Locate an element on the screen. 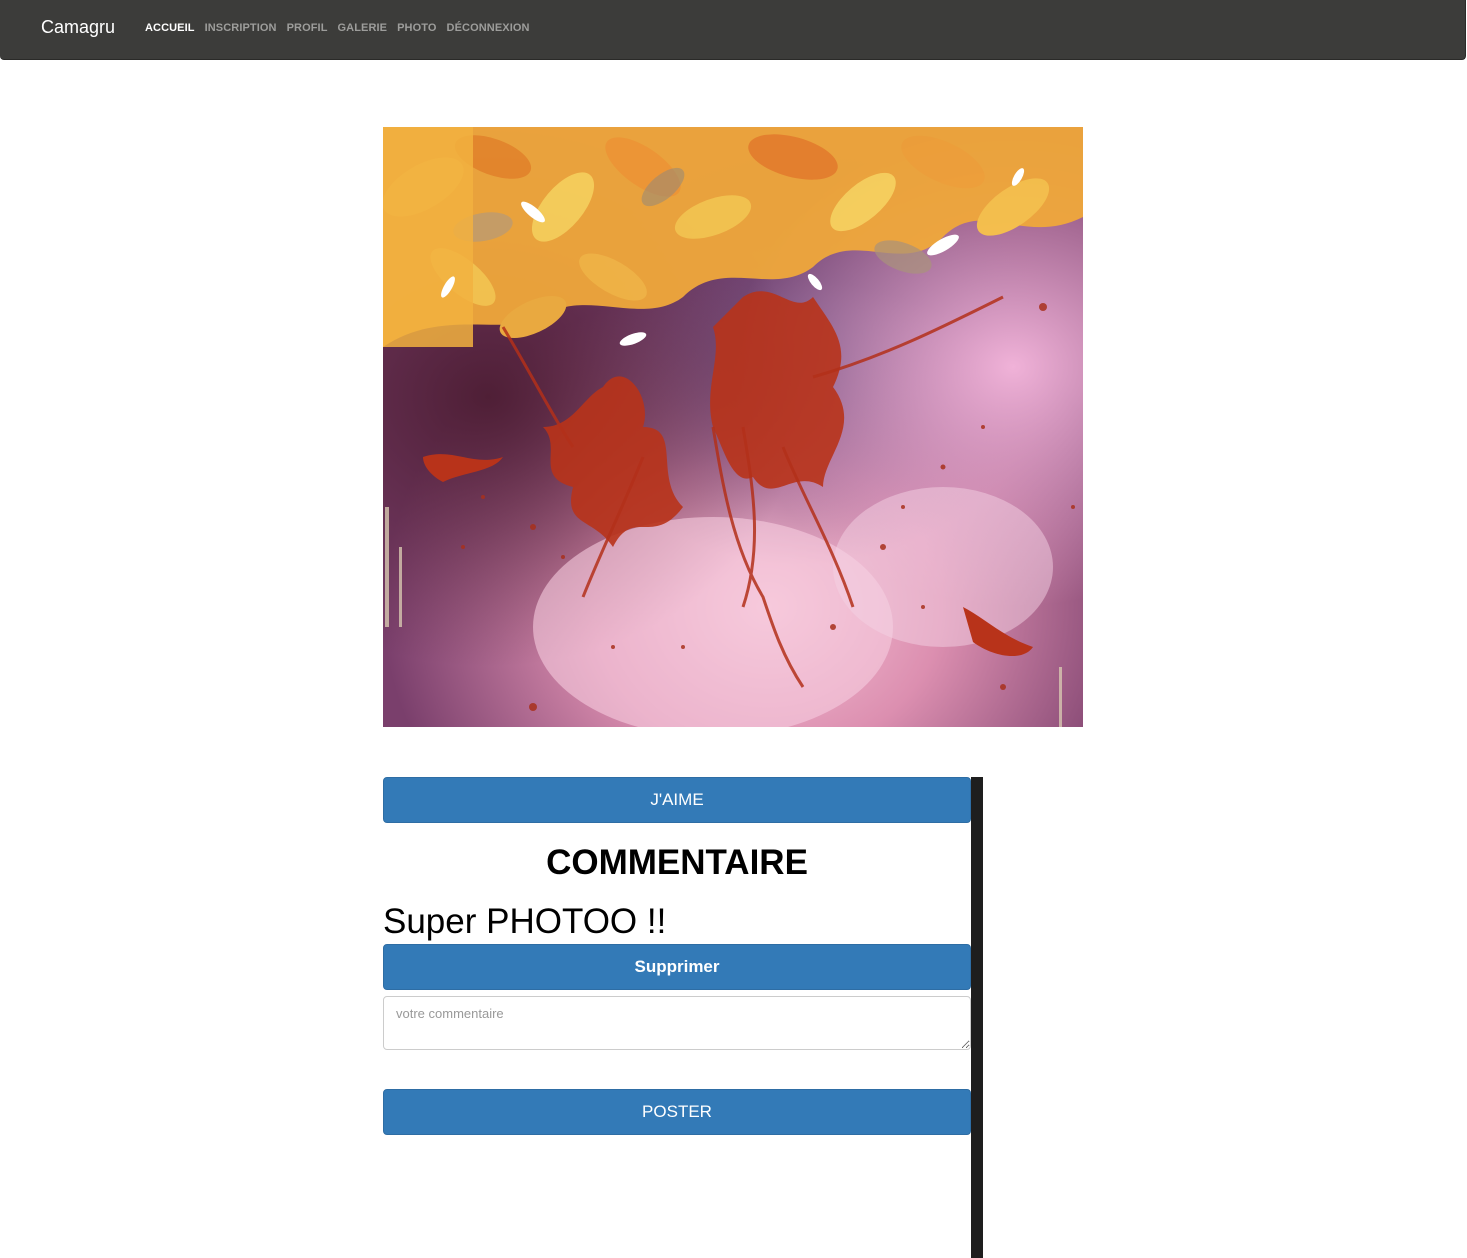 The height and width of the screenshot is (1258, 1467). nav-item-galerie: GALERIE is located at coordinates (363, 28).